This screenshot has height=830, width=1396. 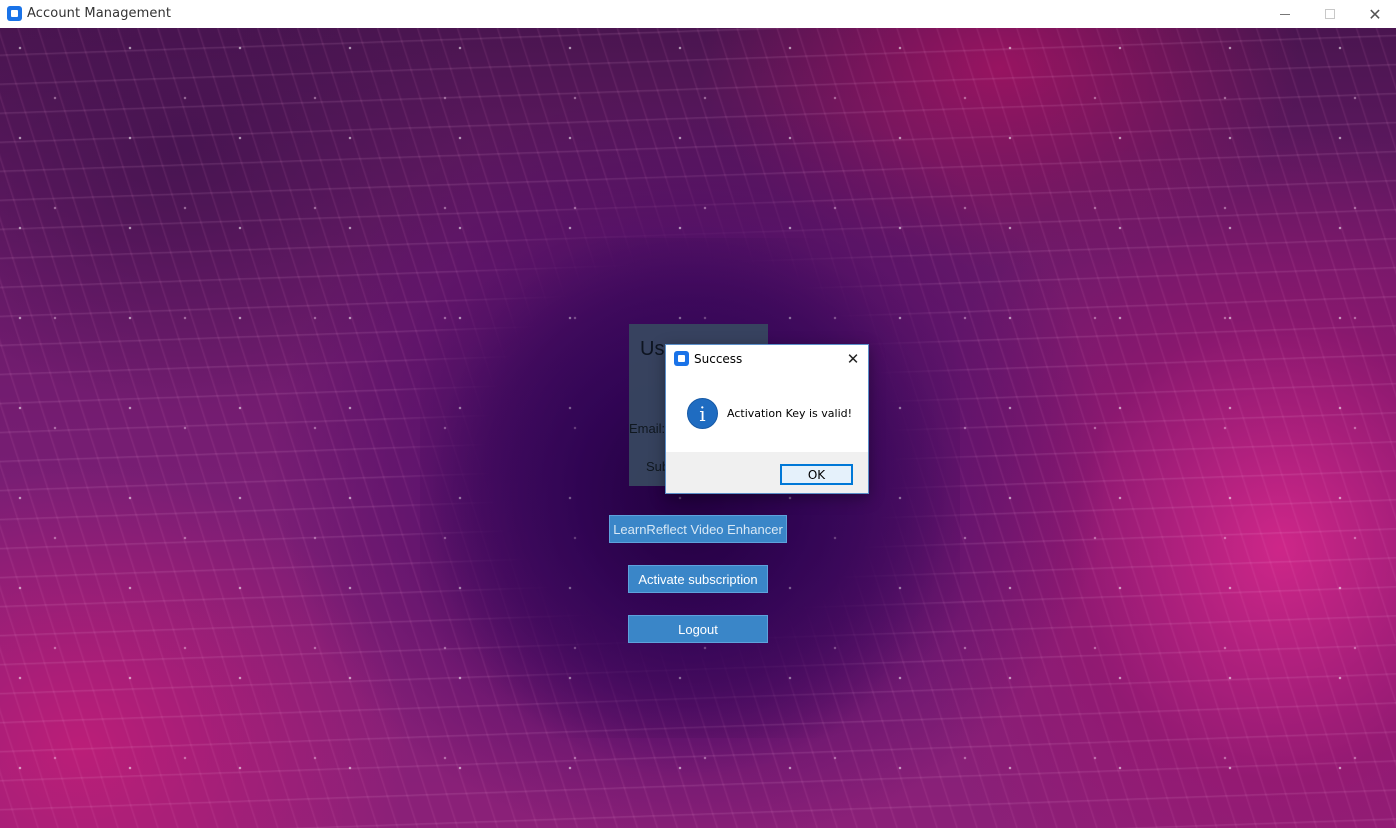 I want to click on maximize-button, so click(x=1330, y=14).